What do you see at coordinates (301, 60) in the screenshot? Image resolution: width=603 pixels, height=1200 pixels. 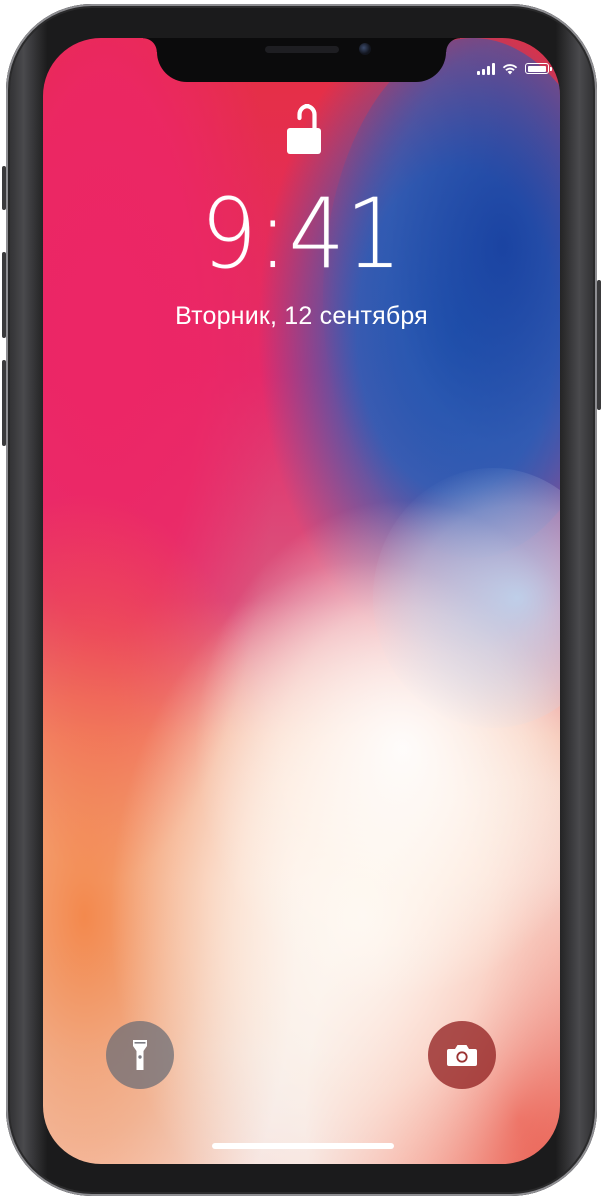 I see `display-notch` at bounding box center [301, 60].